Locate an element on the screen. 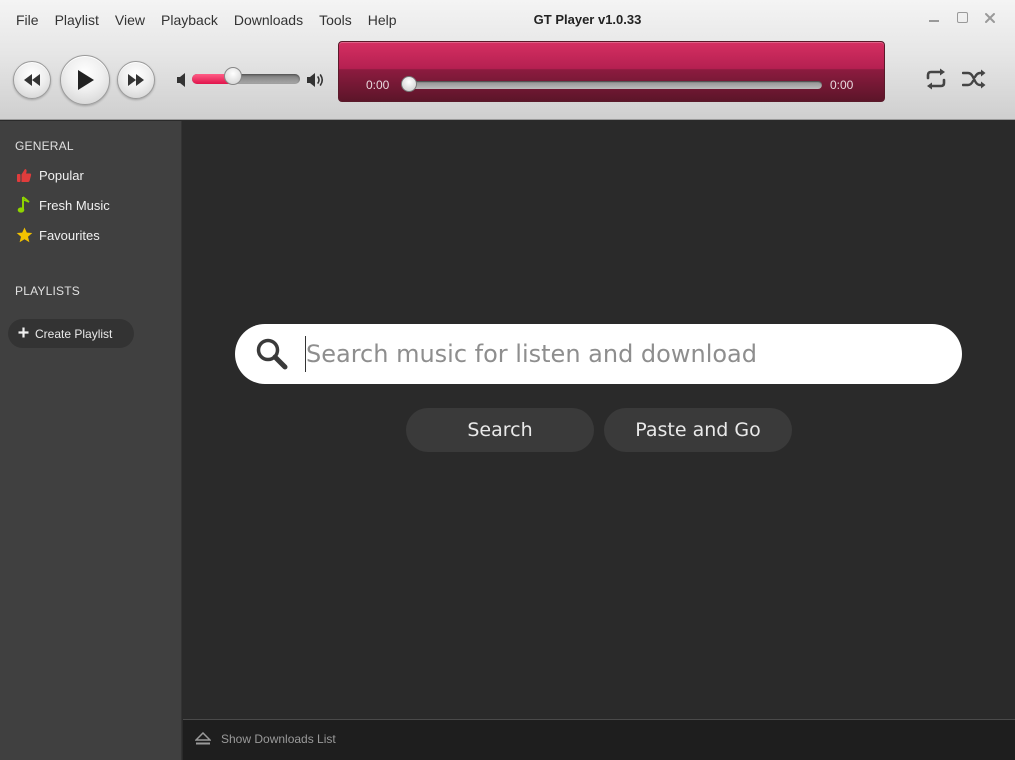  volume-slider is located at coordinates (246, 79).